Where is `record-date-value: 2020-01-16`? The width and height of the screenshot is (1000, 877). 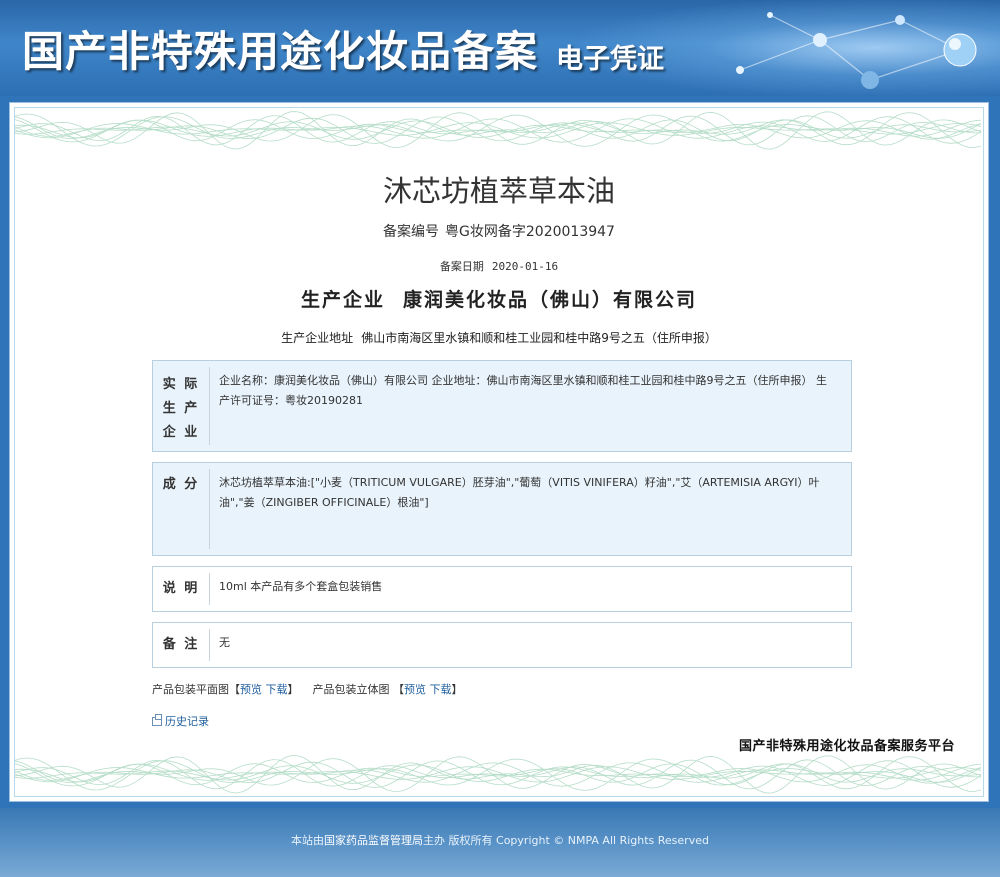
record-date-value: 2020-01-16 is located at coordinates (525, 266).